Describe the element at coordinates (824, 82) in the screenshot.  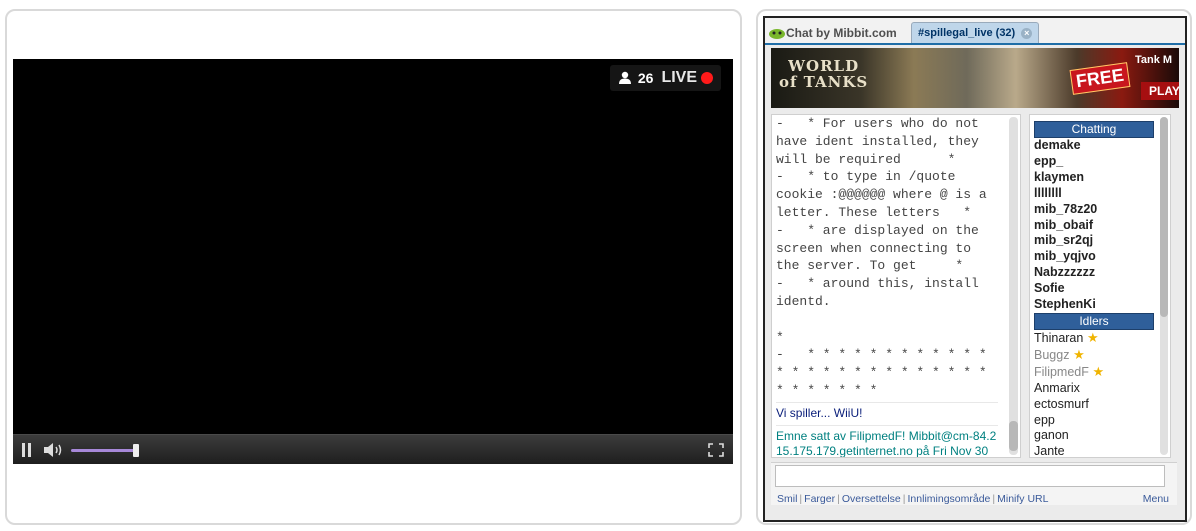
I see `ad-logo-line2: of TANKS` at that location.